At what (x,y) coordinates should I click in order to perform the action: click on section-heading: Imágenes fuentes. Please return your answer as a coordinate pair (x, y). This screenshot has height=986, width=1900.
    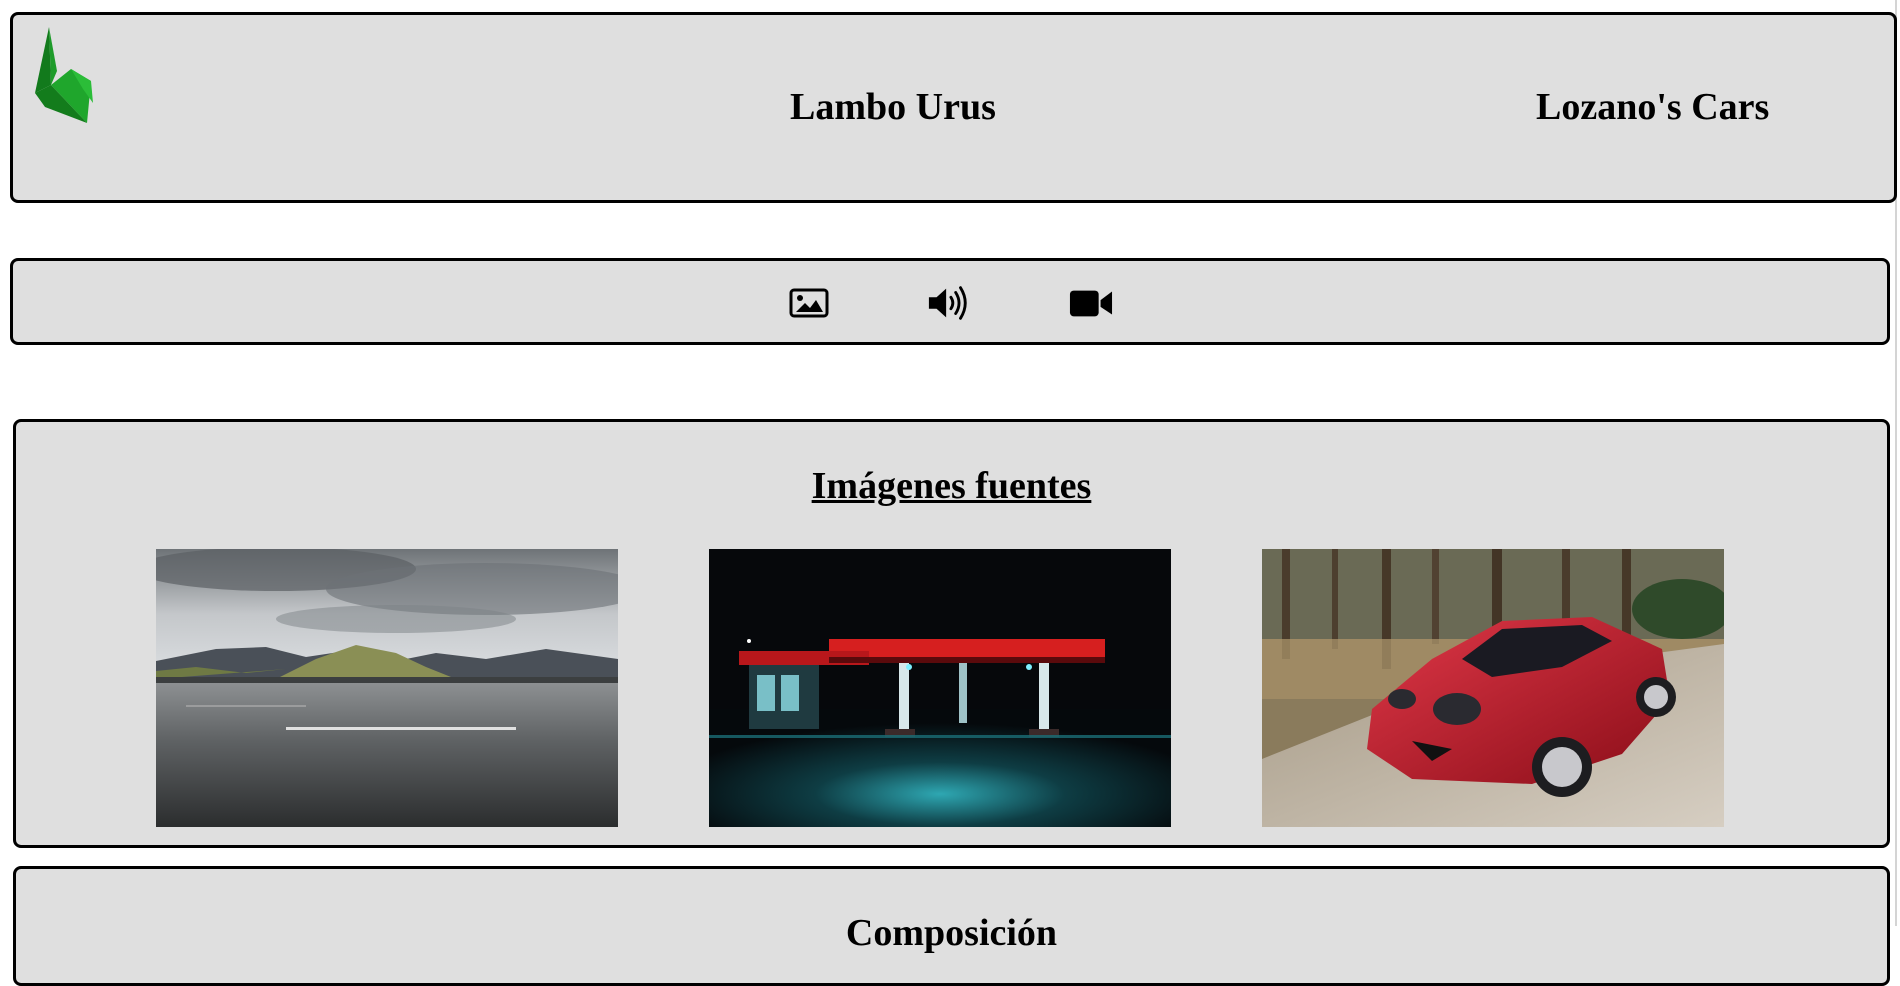
    Looking at the image, I should click on (951, 486).